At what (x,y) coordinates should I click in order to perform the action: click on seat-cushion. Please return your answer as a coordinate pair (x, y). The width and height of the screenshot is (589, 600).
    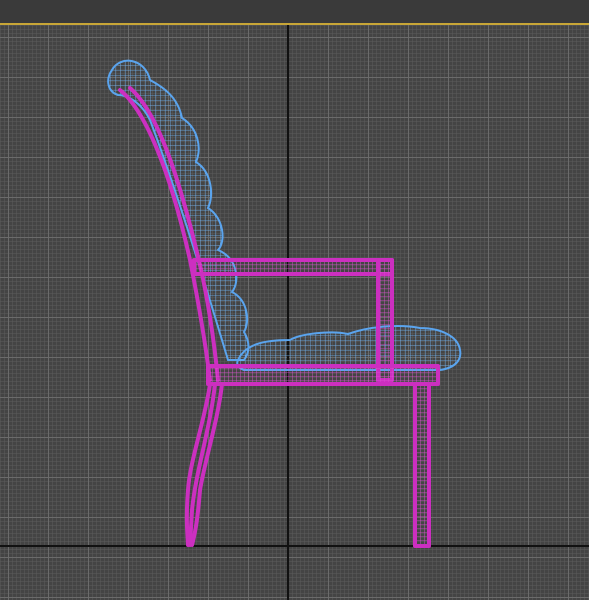
    Looking at the image, I should click on (349, 348).